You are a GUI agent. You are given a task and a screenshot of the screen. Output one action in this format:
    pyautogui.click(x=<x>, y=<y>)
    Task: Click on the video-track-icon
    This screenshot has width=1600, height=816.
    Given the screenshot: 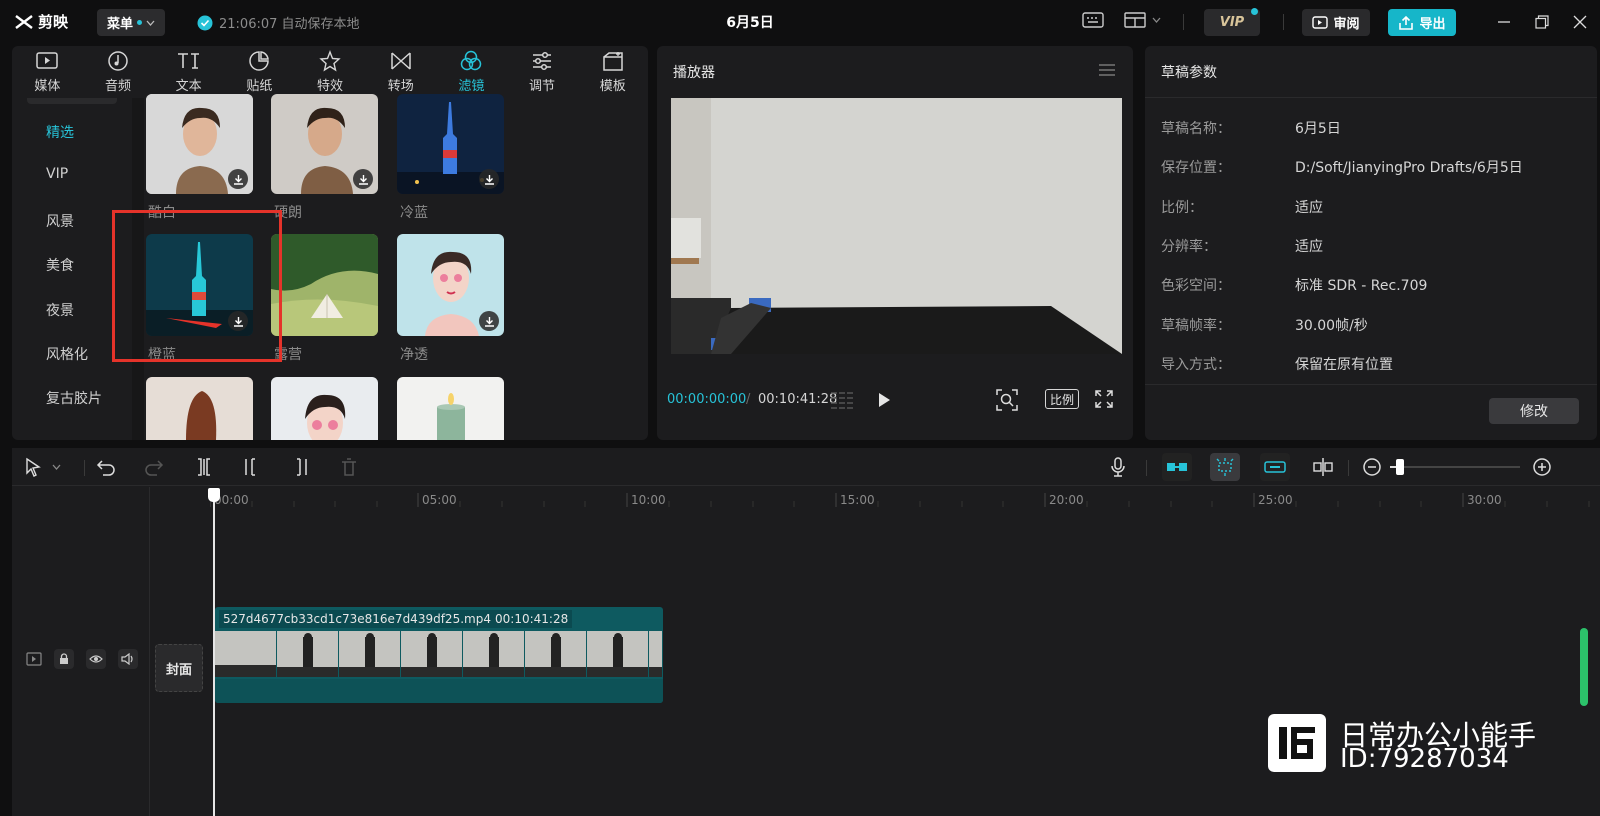 What is the action you would take?
    pyautogui.click(x=34, y=659)
    